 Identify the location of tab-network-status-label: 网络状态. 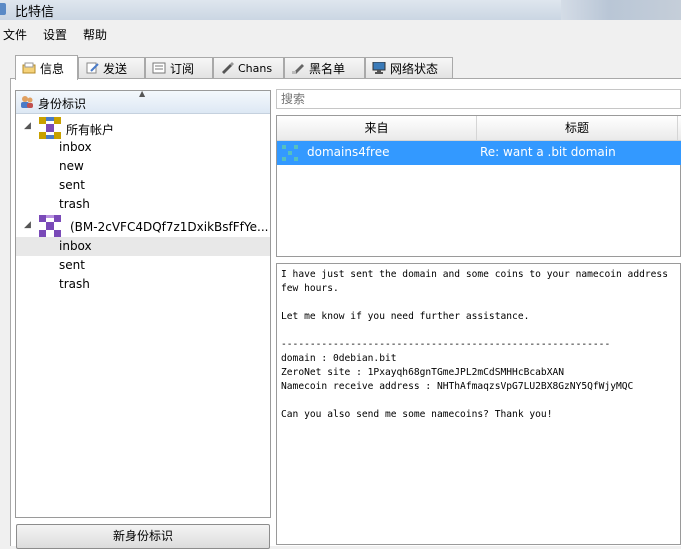
(414, 68).